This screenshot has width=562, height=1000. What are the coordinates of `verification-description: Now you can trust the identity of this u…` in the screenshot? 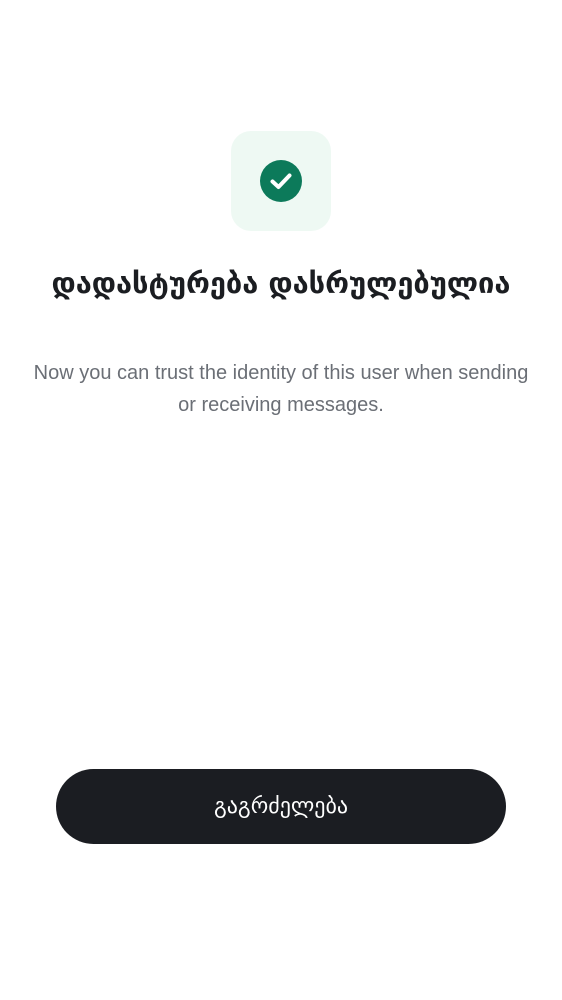 It's located at (281, 389).